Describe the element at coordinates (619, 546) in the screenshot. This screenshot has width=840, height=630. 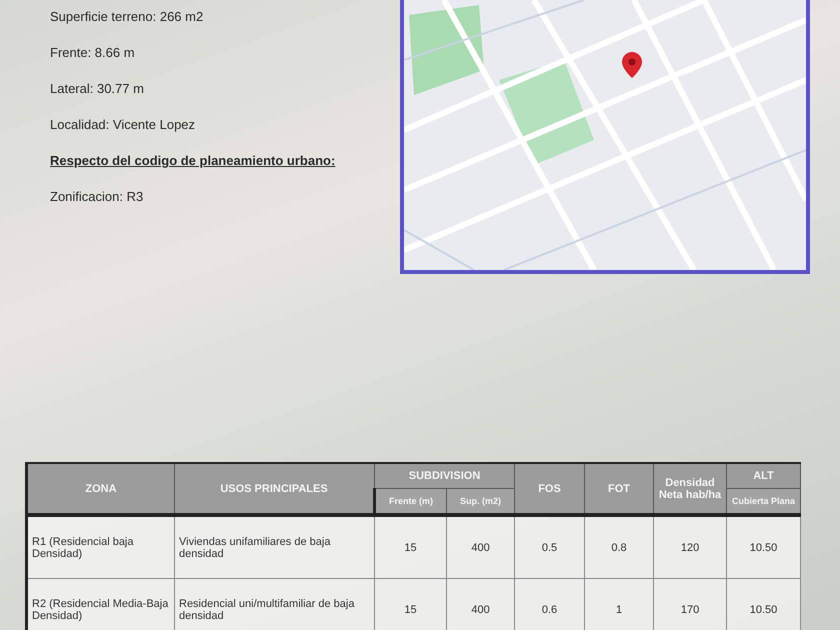
I see `table-cell: 0.8` at that location.